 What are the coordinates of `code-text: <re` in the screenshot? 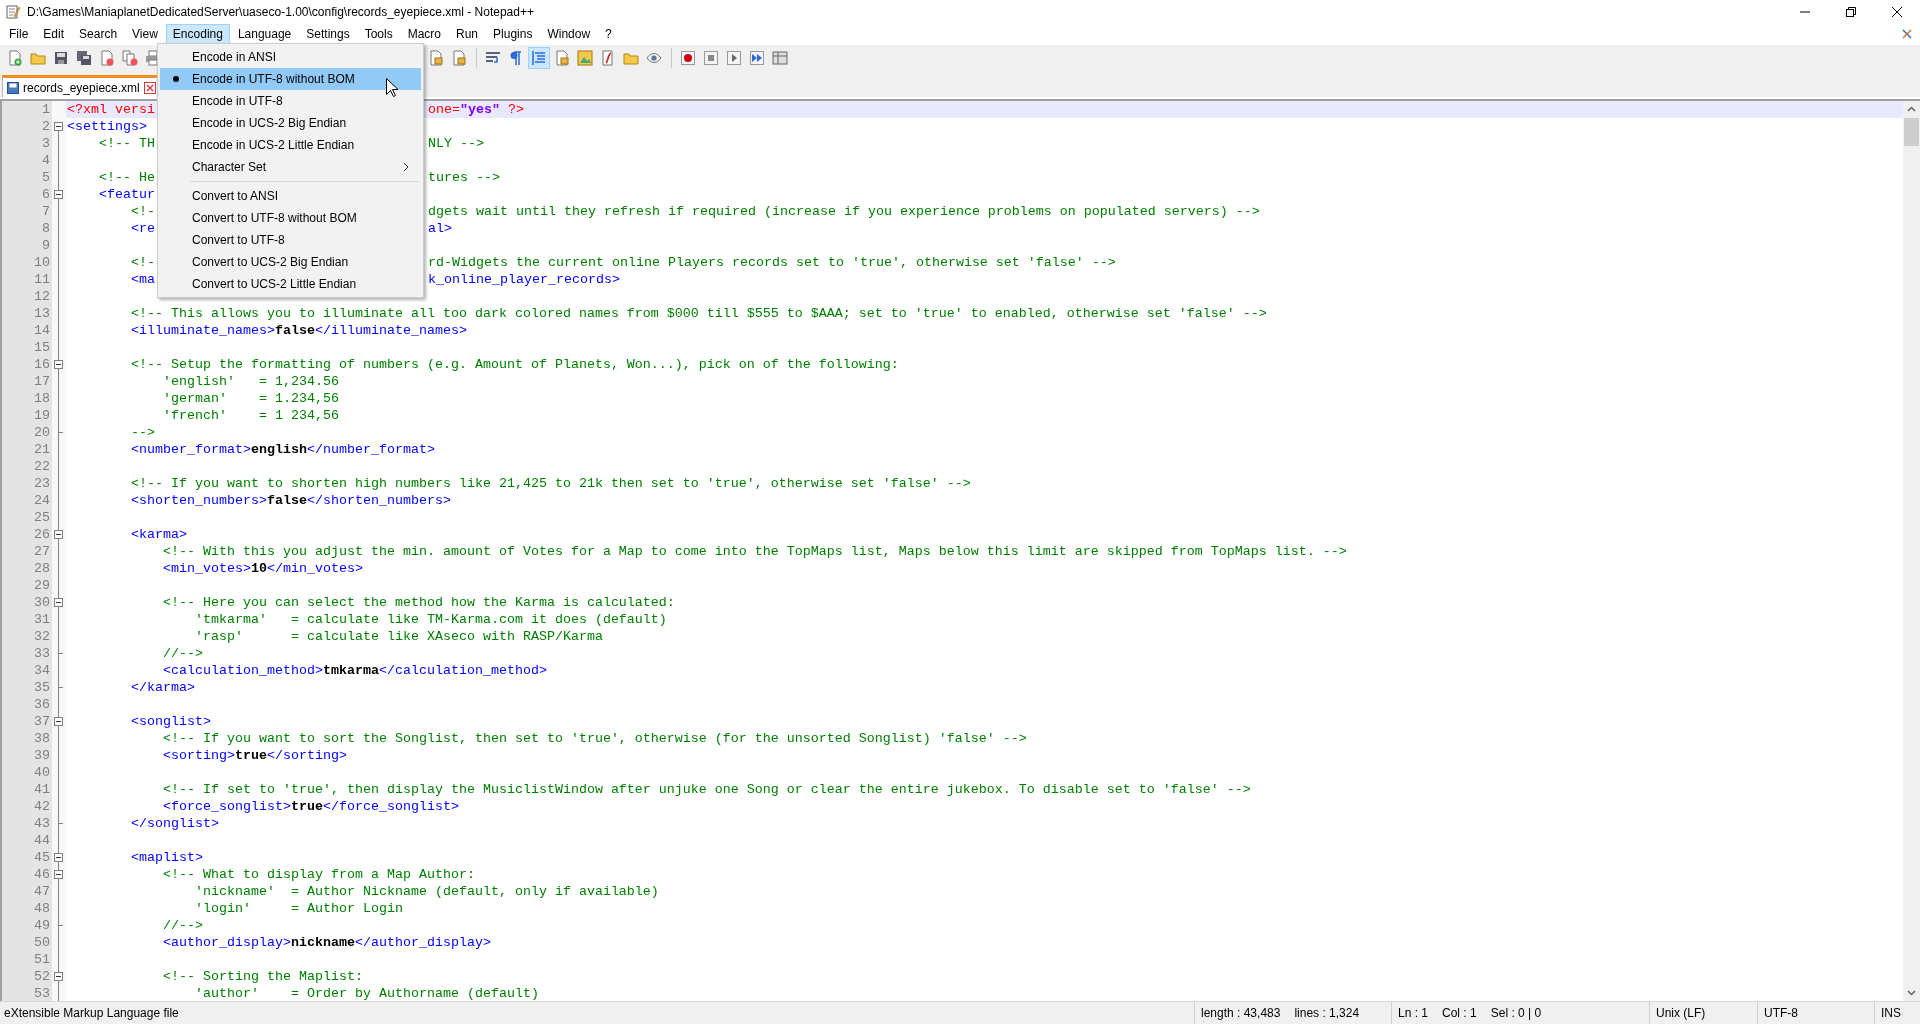 It's located at (142, 228).